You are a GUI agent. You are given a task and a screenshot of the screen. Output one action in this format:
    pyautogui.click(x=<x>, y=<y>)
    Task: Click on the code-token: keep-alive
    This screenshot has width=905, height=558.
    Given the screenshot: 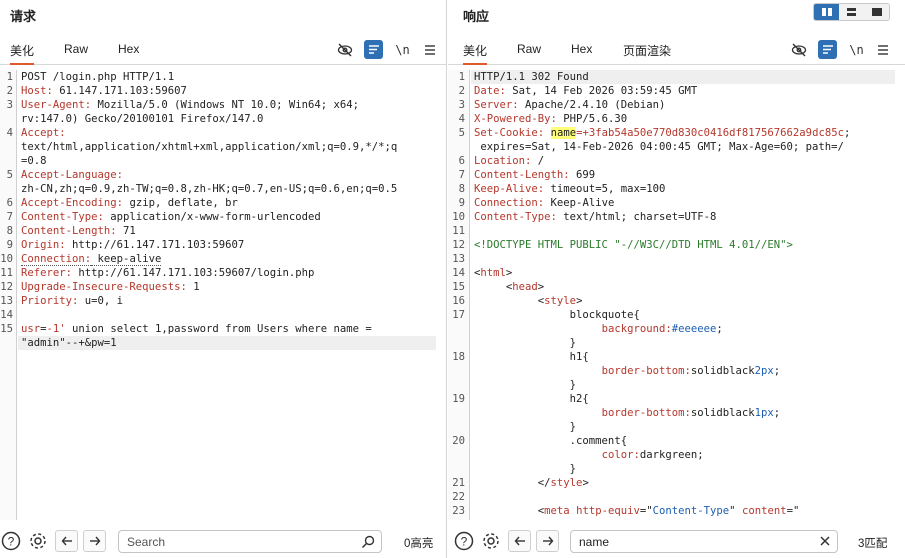 What is the action you would take?
    pyautogui.click(x=126, y=259)
    